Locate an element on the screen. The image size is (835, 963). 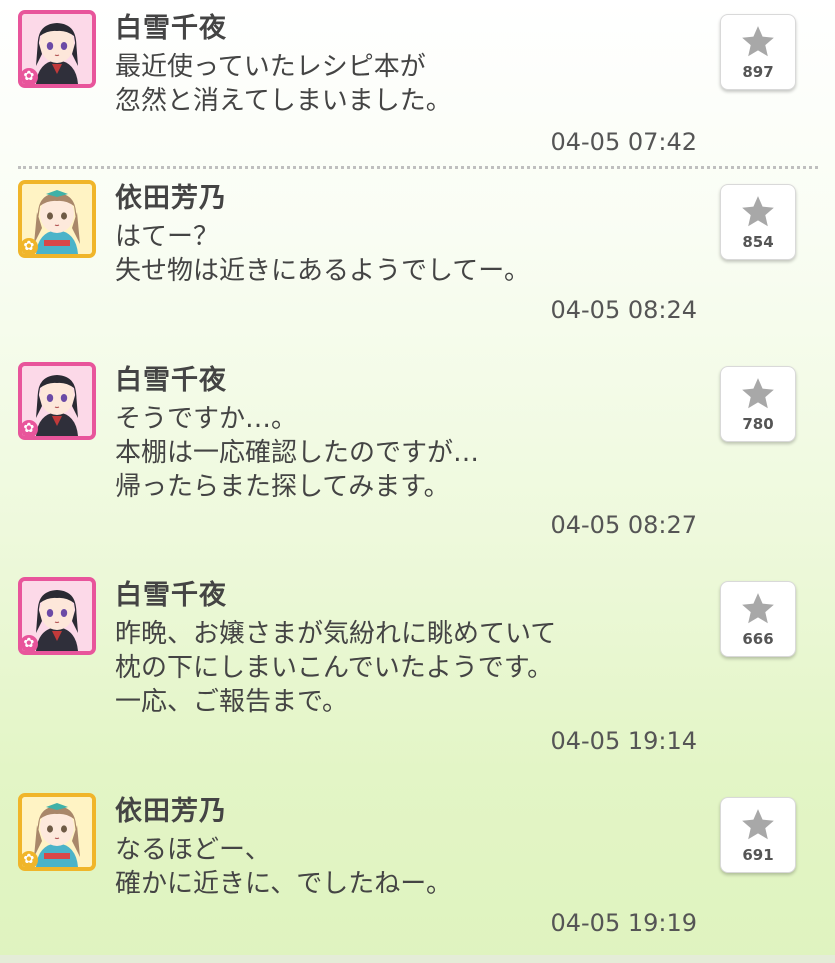
timestamp: 04-05 08:24 is located at coordinates (623, 310).